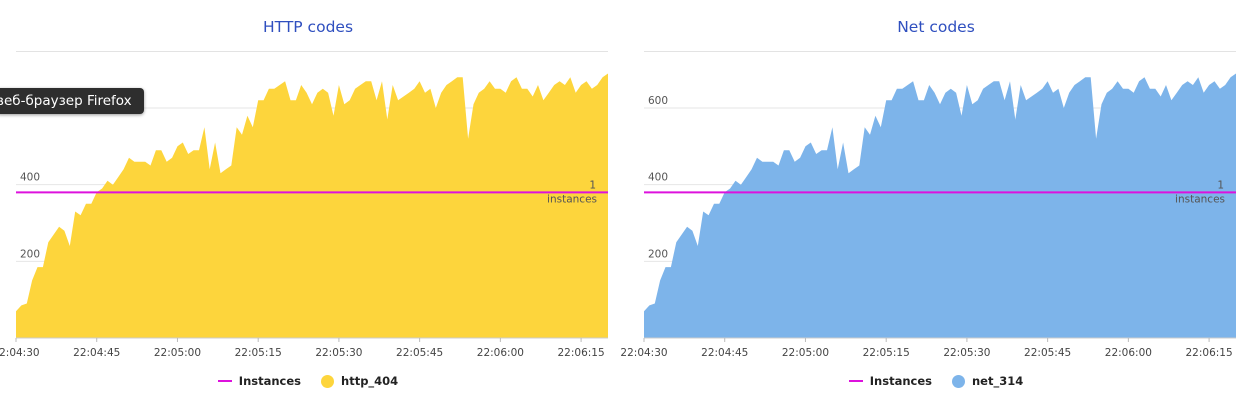  Describe the element at coordinates (658, 101) in the screenshot. I see `y-tick-label: 600` at that location.